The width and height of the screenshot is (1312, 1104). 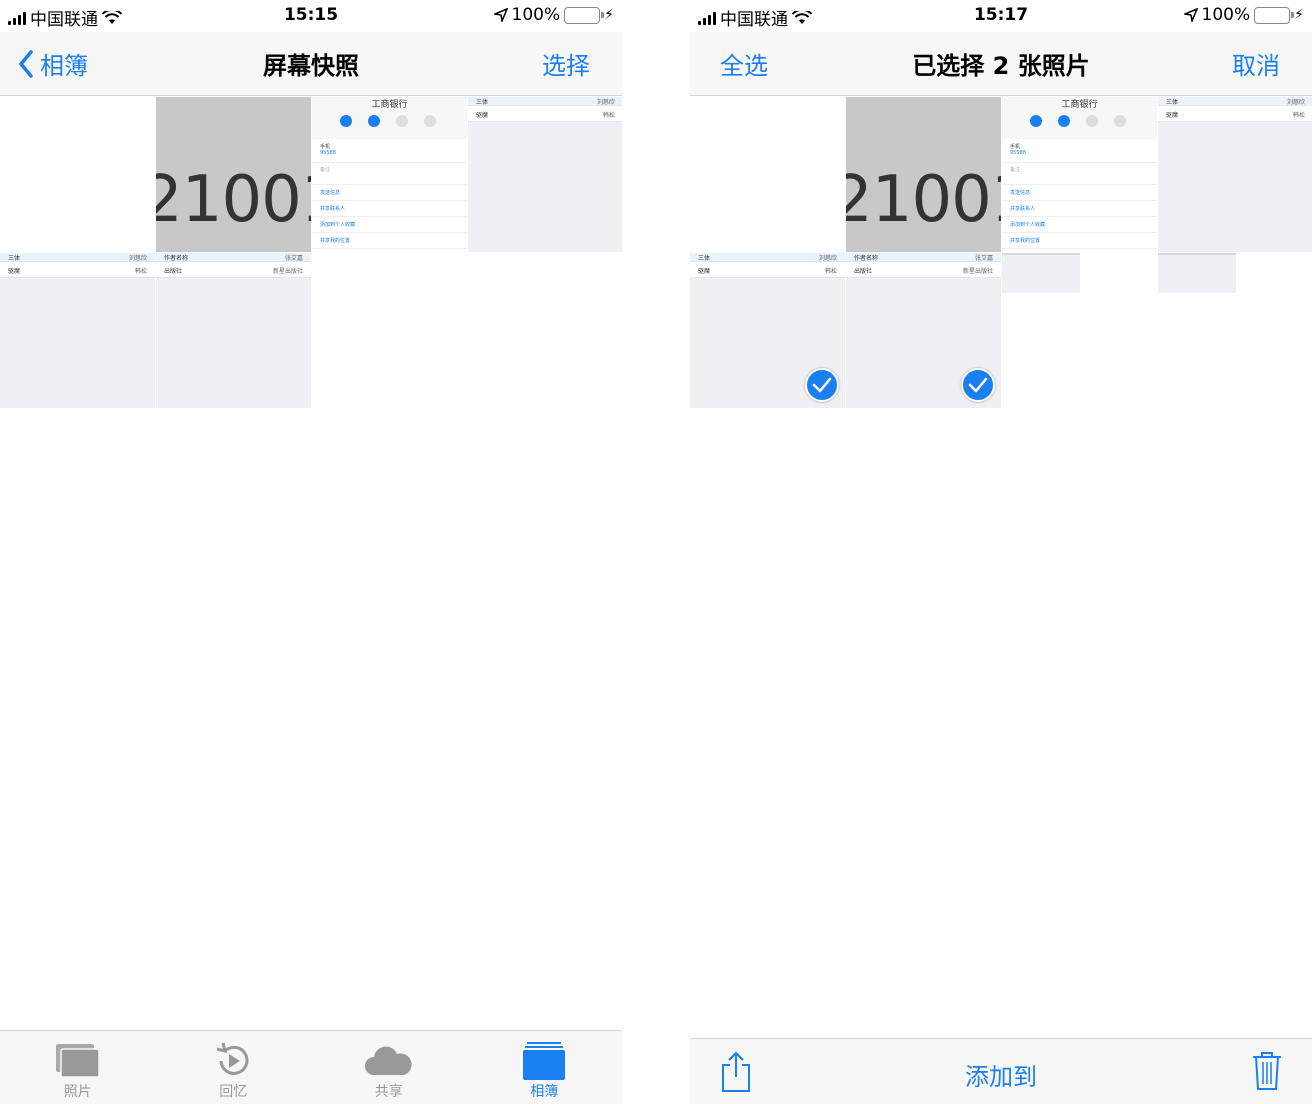 What do you see at coordinates (311, 16) in the screenshot?
I see `status-bar: 中国联通 15:15 100% ⚡` at bounding box center [311, 16].